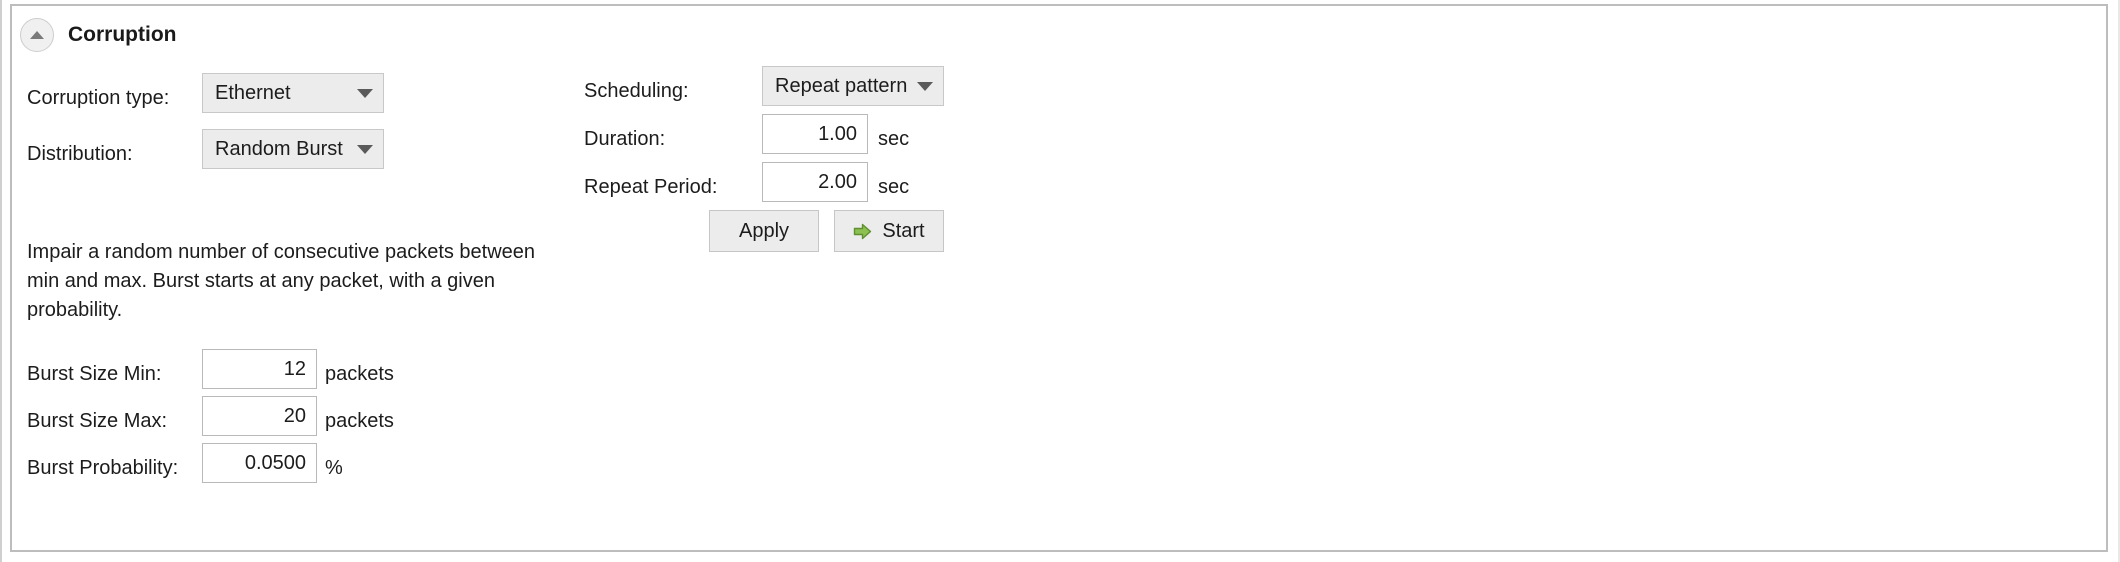 This screenshot has width=2120, height=562. I want to click on start-button: Start, so click(889, 231).